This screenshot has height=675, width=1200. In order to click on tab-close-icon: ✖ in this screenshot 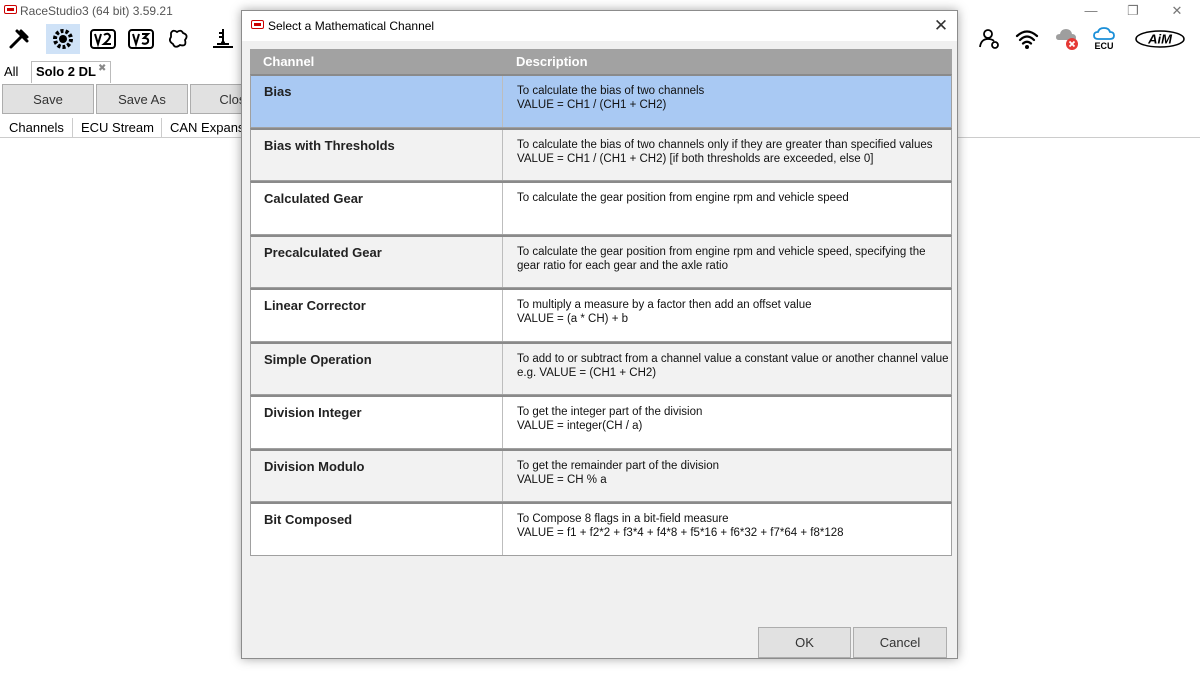, I will do `click(102, 68)`.